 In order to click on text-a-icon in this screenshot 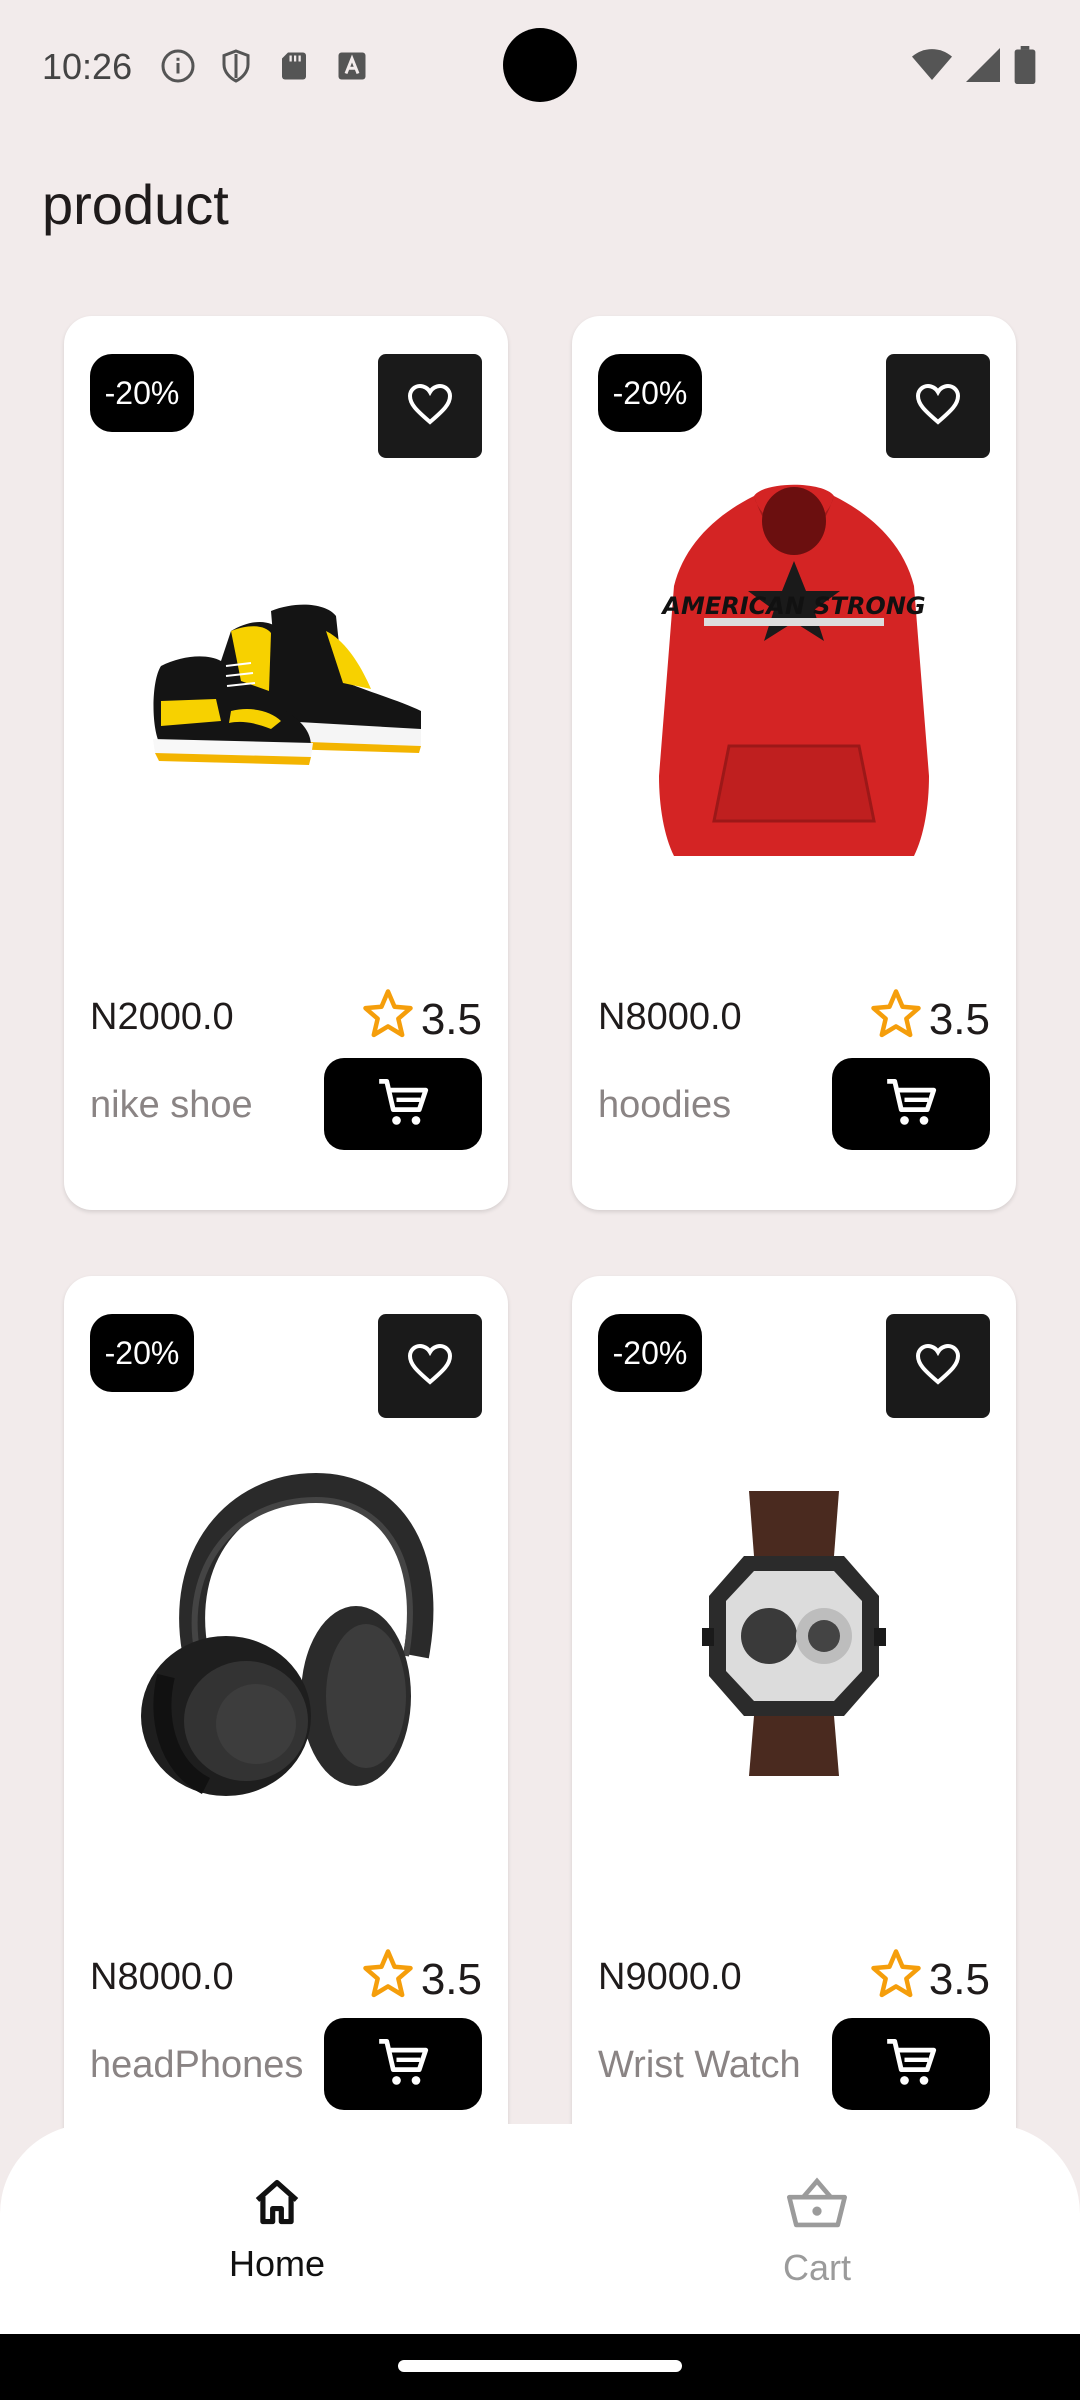, I will do `click(352, 66)`.